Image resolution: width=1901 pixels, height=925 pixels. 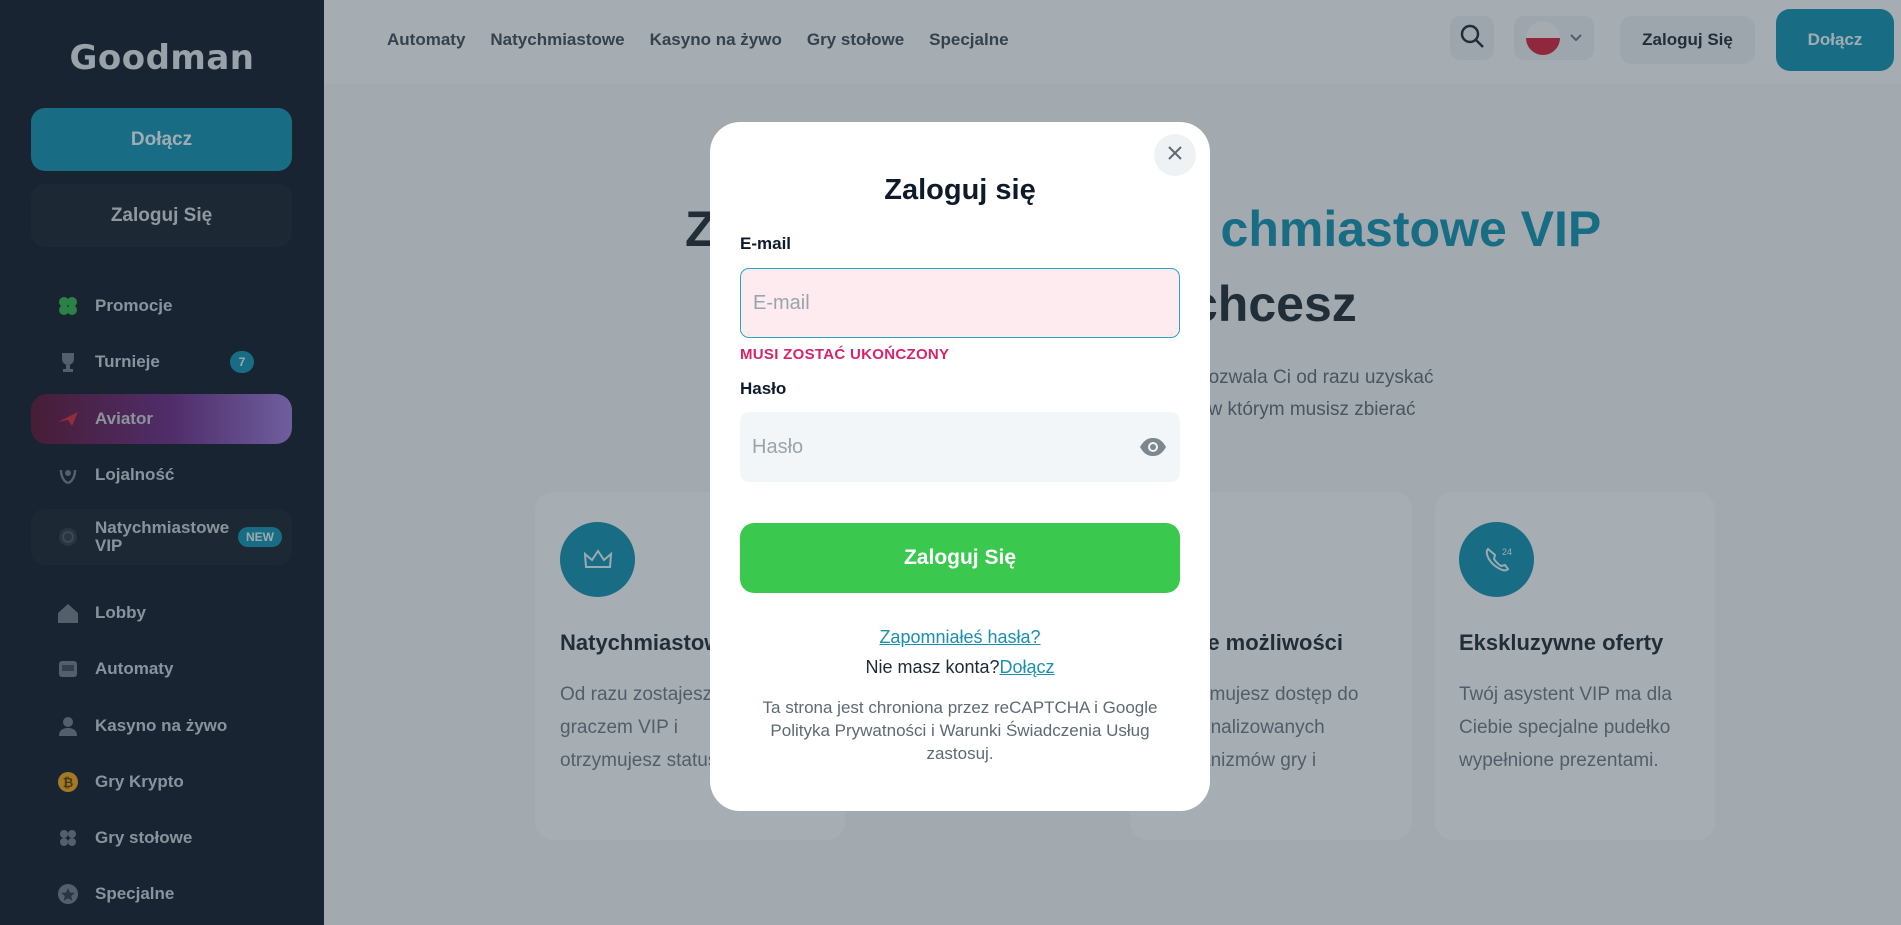 What do you see at coordinates (1027, 667) in the screenshot?
I see `join-link: Dołącz` at bounding box center [1027, 667].